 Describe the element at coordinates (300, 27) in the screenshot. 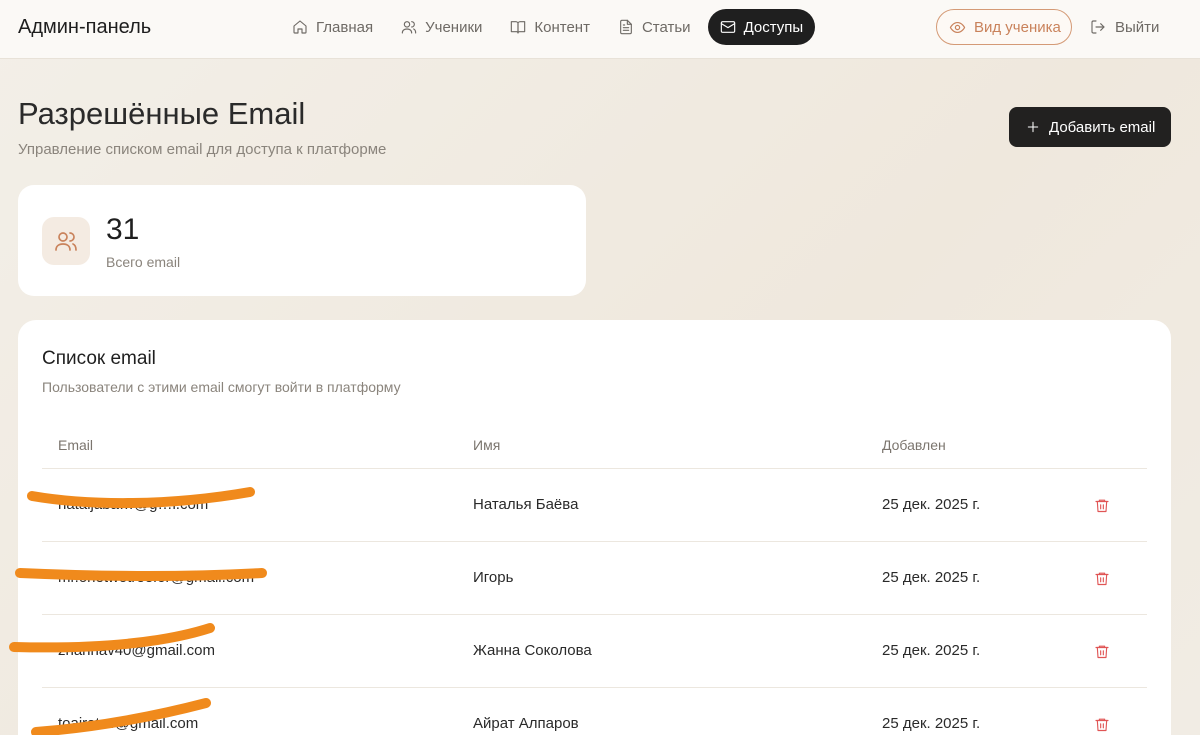

I see `home-icon` at that location.